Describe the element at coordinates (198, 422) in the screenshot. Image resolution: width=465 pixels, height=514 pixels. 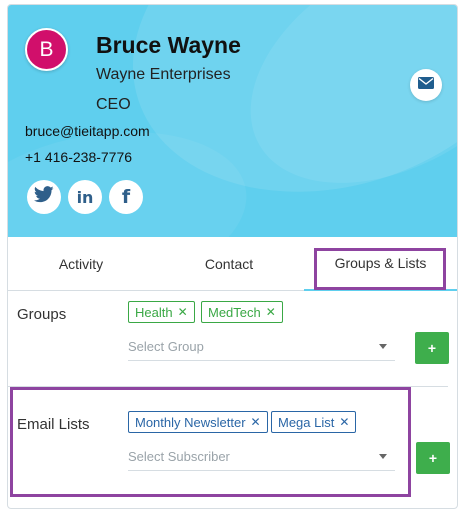
I see `email-list-tag: Monthly Newsletter ✕` at that location.